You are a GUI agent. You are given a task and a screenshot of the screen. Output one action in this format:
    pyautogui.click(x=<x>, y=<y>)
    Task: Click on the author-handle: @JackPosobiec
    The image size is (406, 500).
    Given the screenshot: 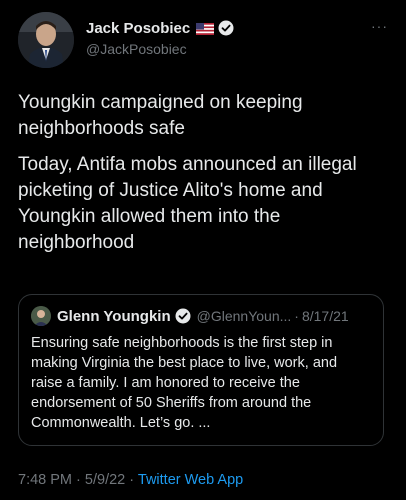 What is the action you would take?
    pyautogui.click(x=226, y=49)
    